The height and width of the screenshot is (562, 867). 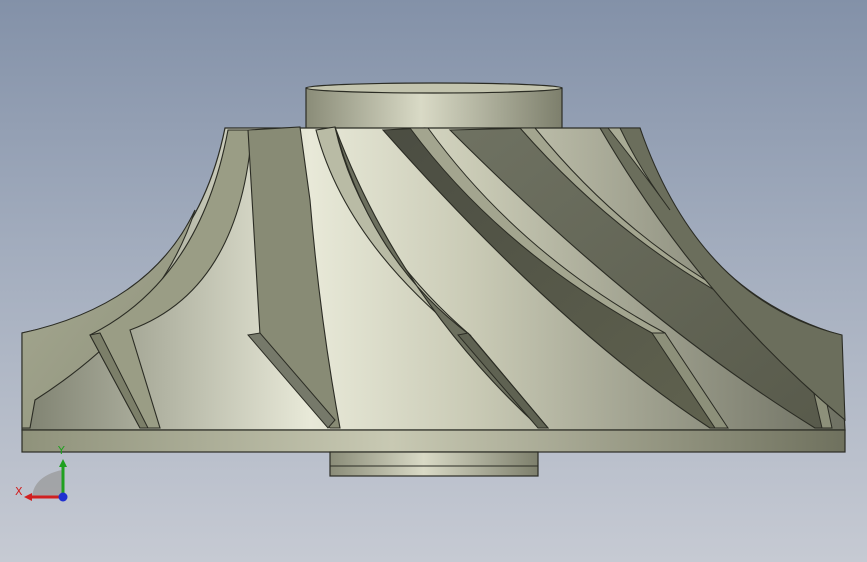 What do you see at coordinates (19, 491) in the screenshot?
I see `triad-x-label: X` at bounding box center [19, 491].